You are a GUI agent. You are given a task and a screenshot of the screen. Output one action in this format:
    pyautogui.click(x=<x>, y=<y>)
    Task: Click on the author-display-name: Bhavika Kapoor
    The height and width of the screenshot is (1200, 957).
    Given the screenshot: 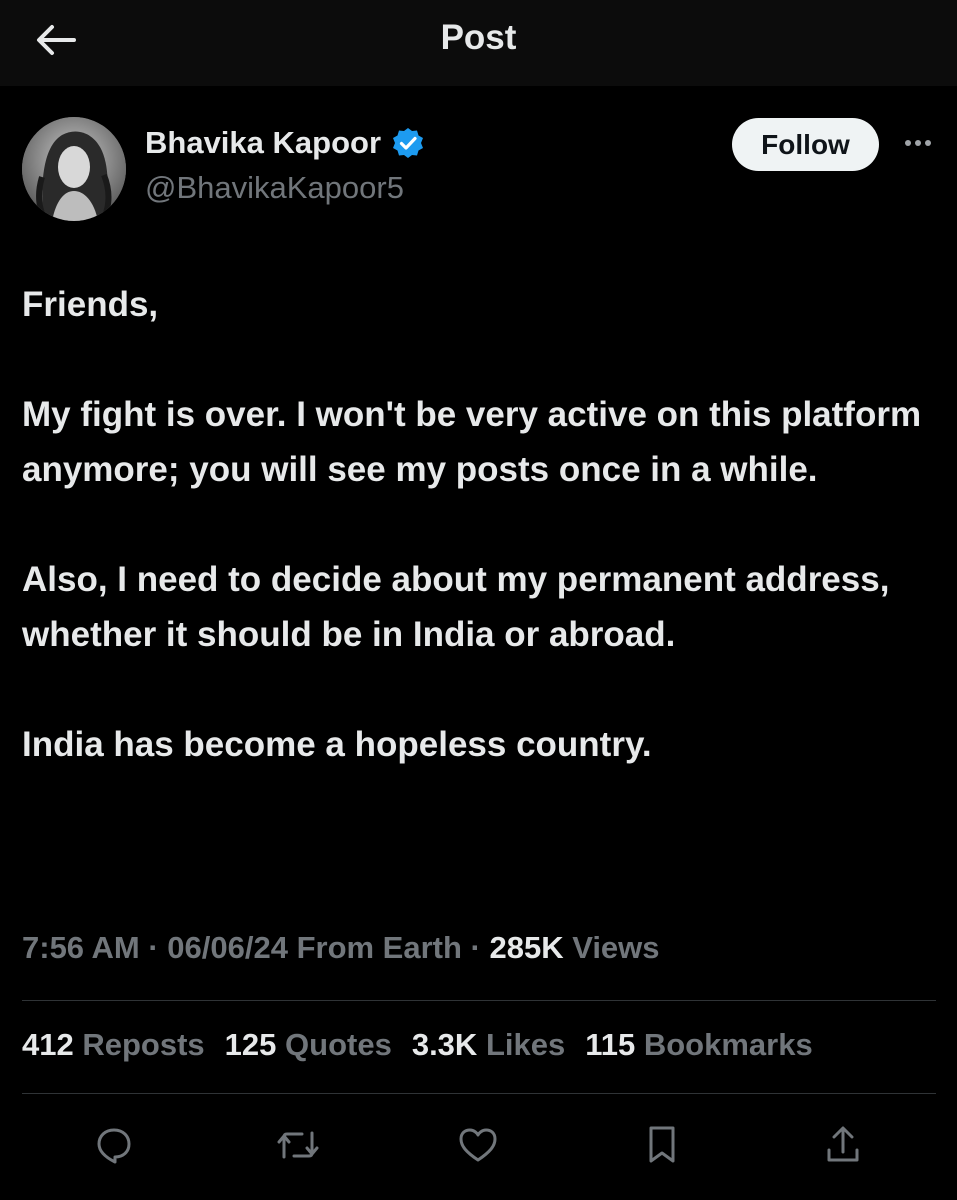 What is the action you would take?
    pyautogui.click(x=285, y=143)
    